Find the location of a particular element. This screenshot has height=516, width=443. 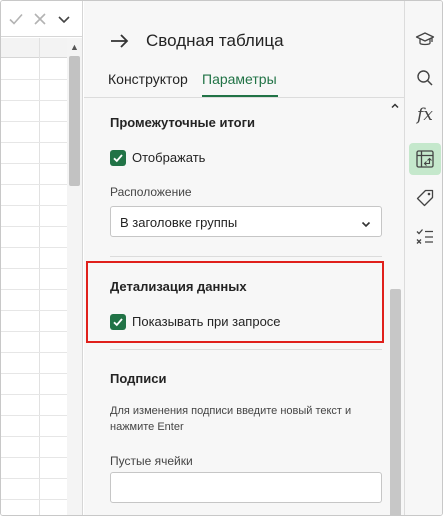

tab-designer: Конструктор is located at coordinates (148, 79).